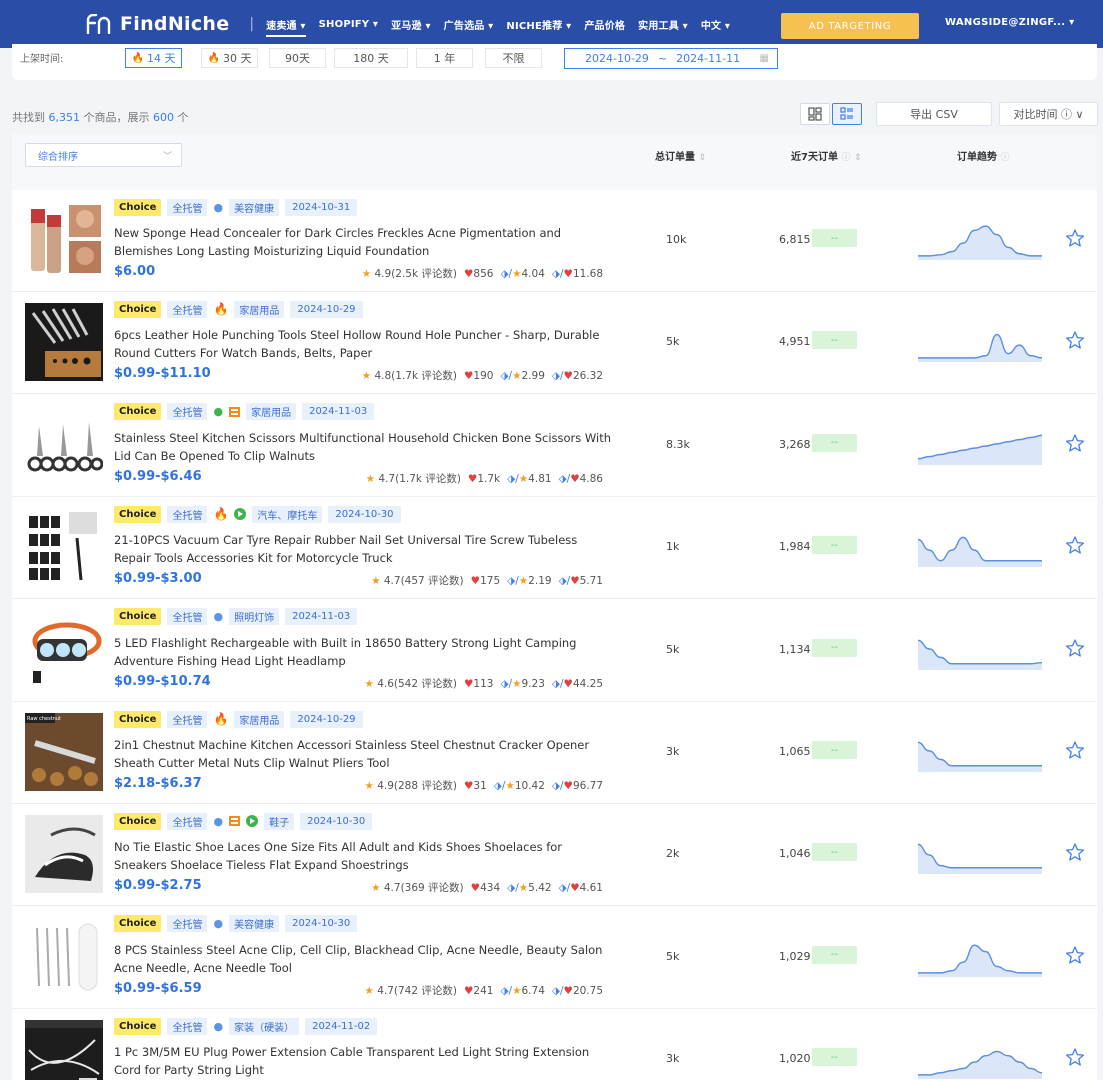 This screenshot has width=1103, height=1080. I want to click on nav-item: SHOPIFY ▾, so click(349, 24).